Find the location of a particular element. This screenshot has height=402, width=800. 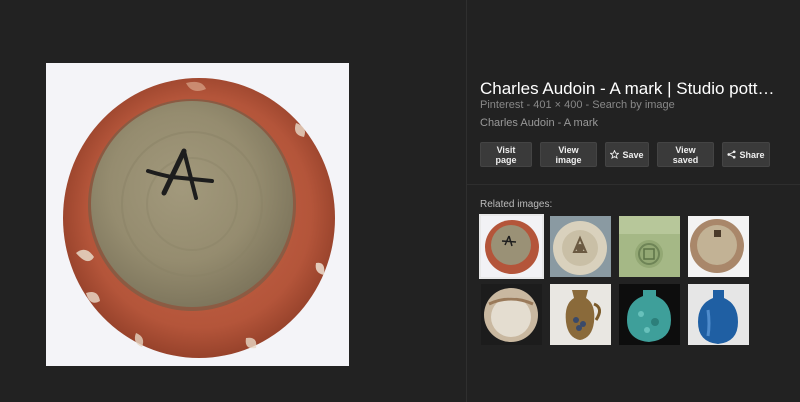

view-saved-button: View saved is located at coordinates (685, 154).